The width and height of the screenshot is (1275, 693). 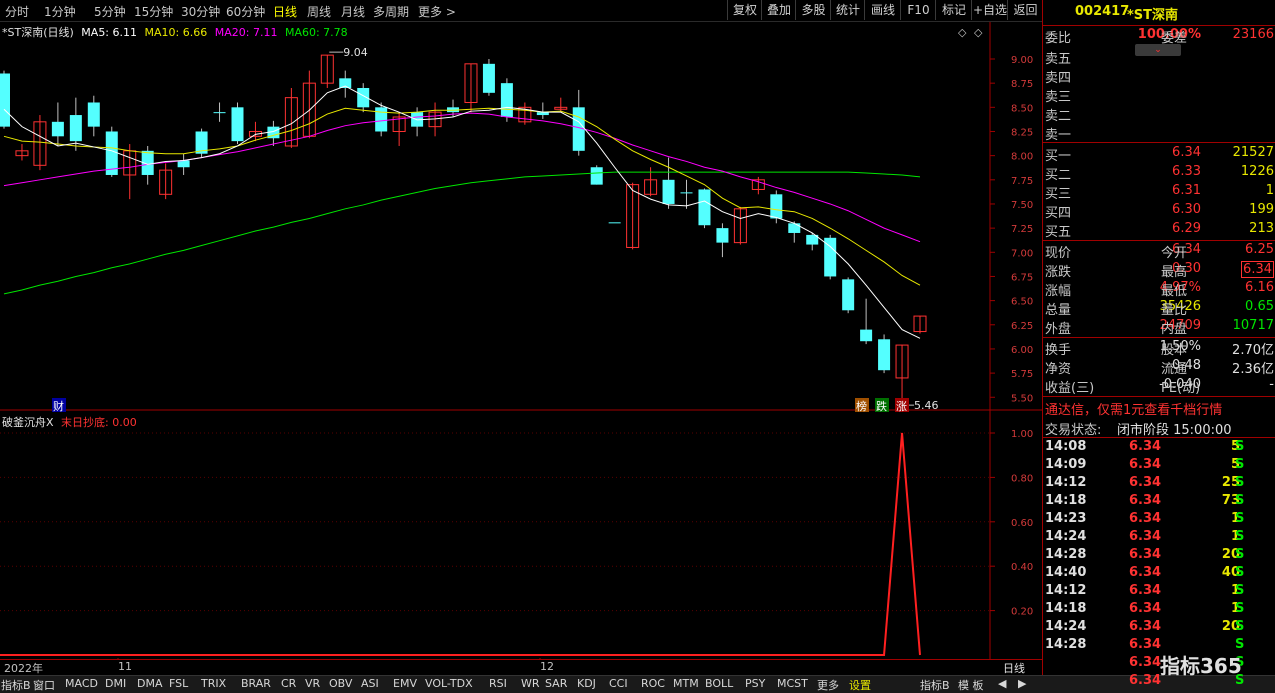 What do you see at coordinates (60, 11) in the screenshot?
I see `period-tab-1: 1分钟` at bounding box center [60, 11].